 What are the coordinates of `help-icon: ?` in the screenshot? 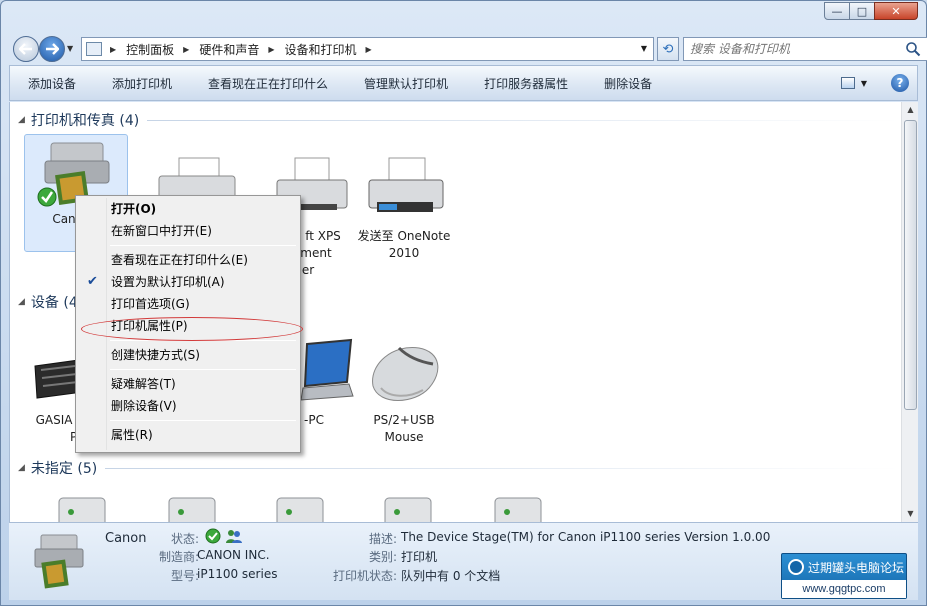 It's located at (900, 83).